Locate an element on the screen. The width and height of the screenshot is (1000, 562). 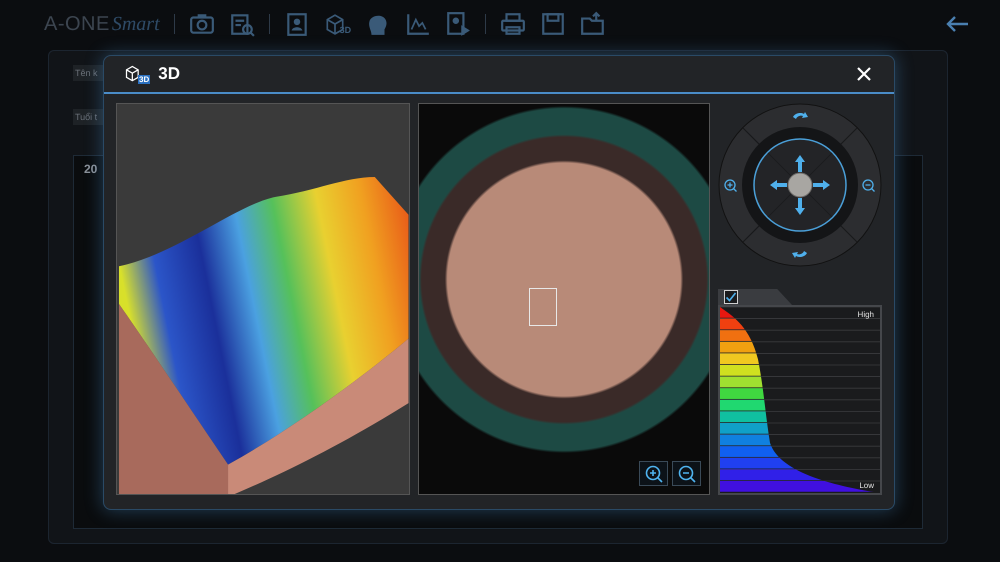
checkmark-icon is located at coordinates (731, 297).